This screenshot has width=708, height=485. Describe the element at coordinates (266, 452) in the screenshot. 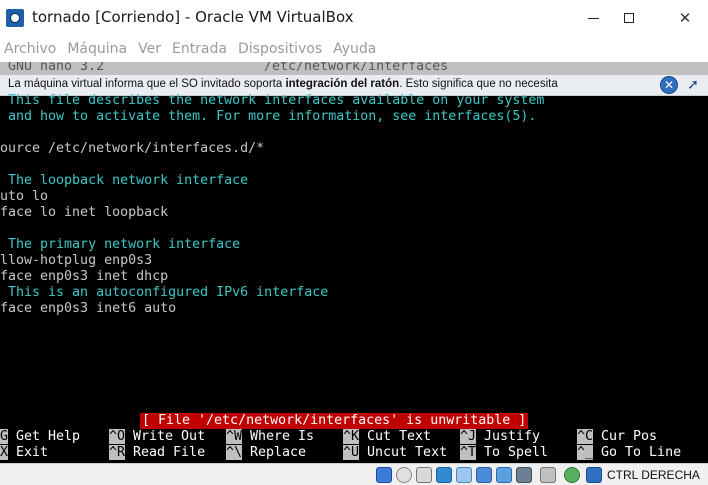

I see `shortcut-replace: ^\ Replace` at that location.